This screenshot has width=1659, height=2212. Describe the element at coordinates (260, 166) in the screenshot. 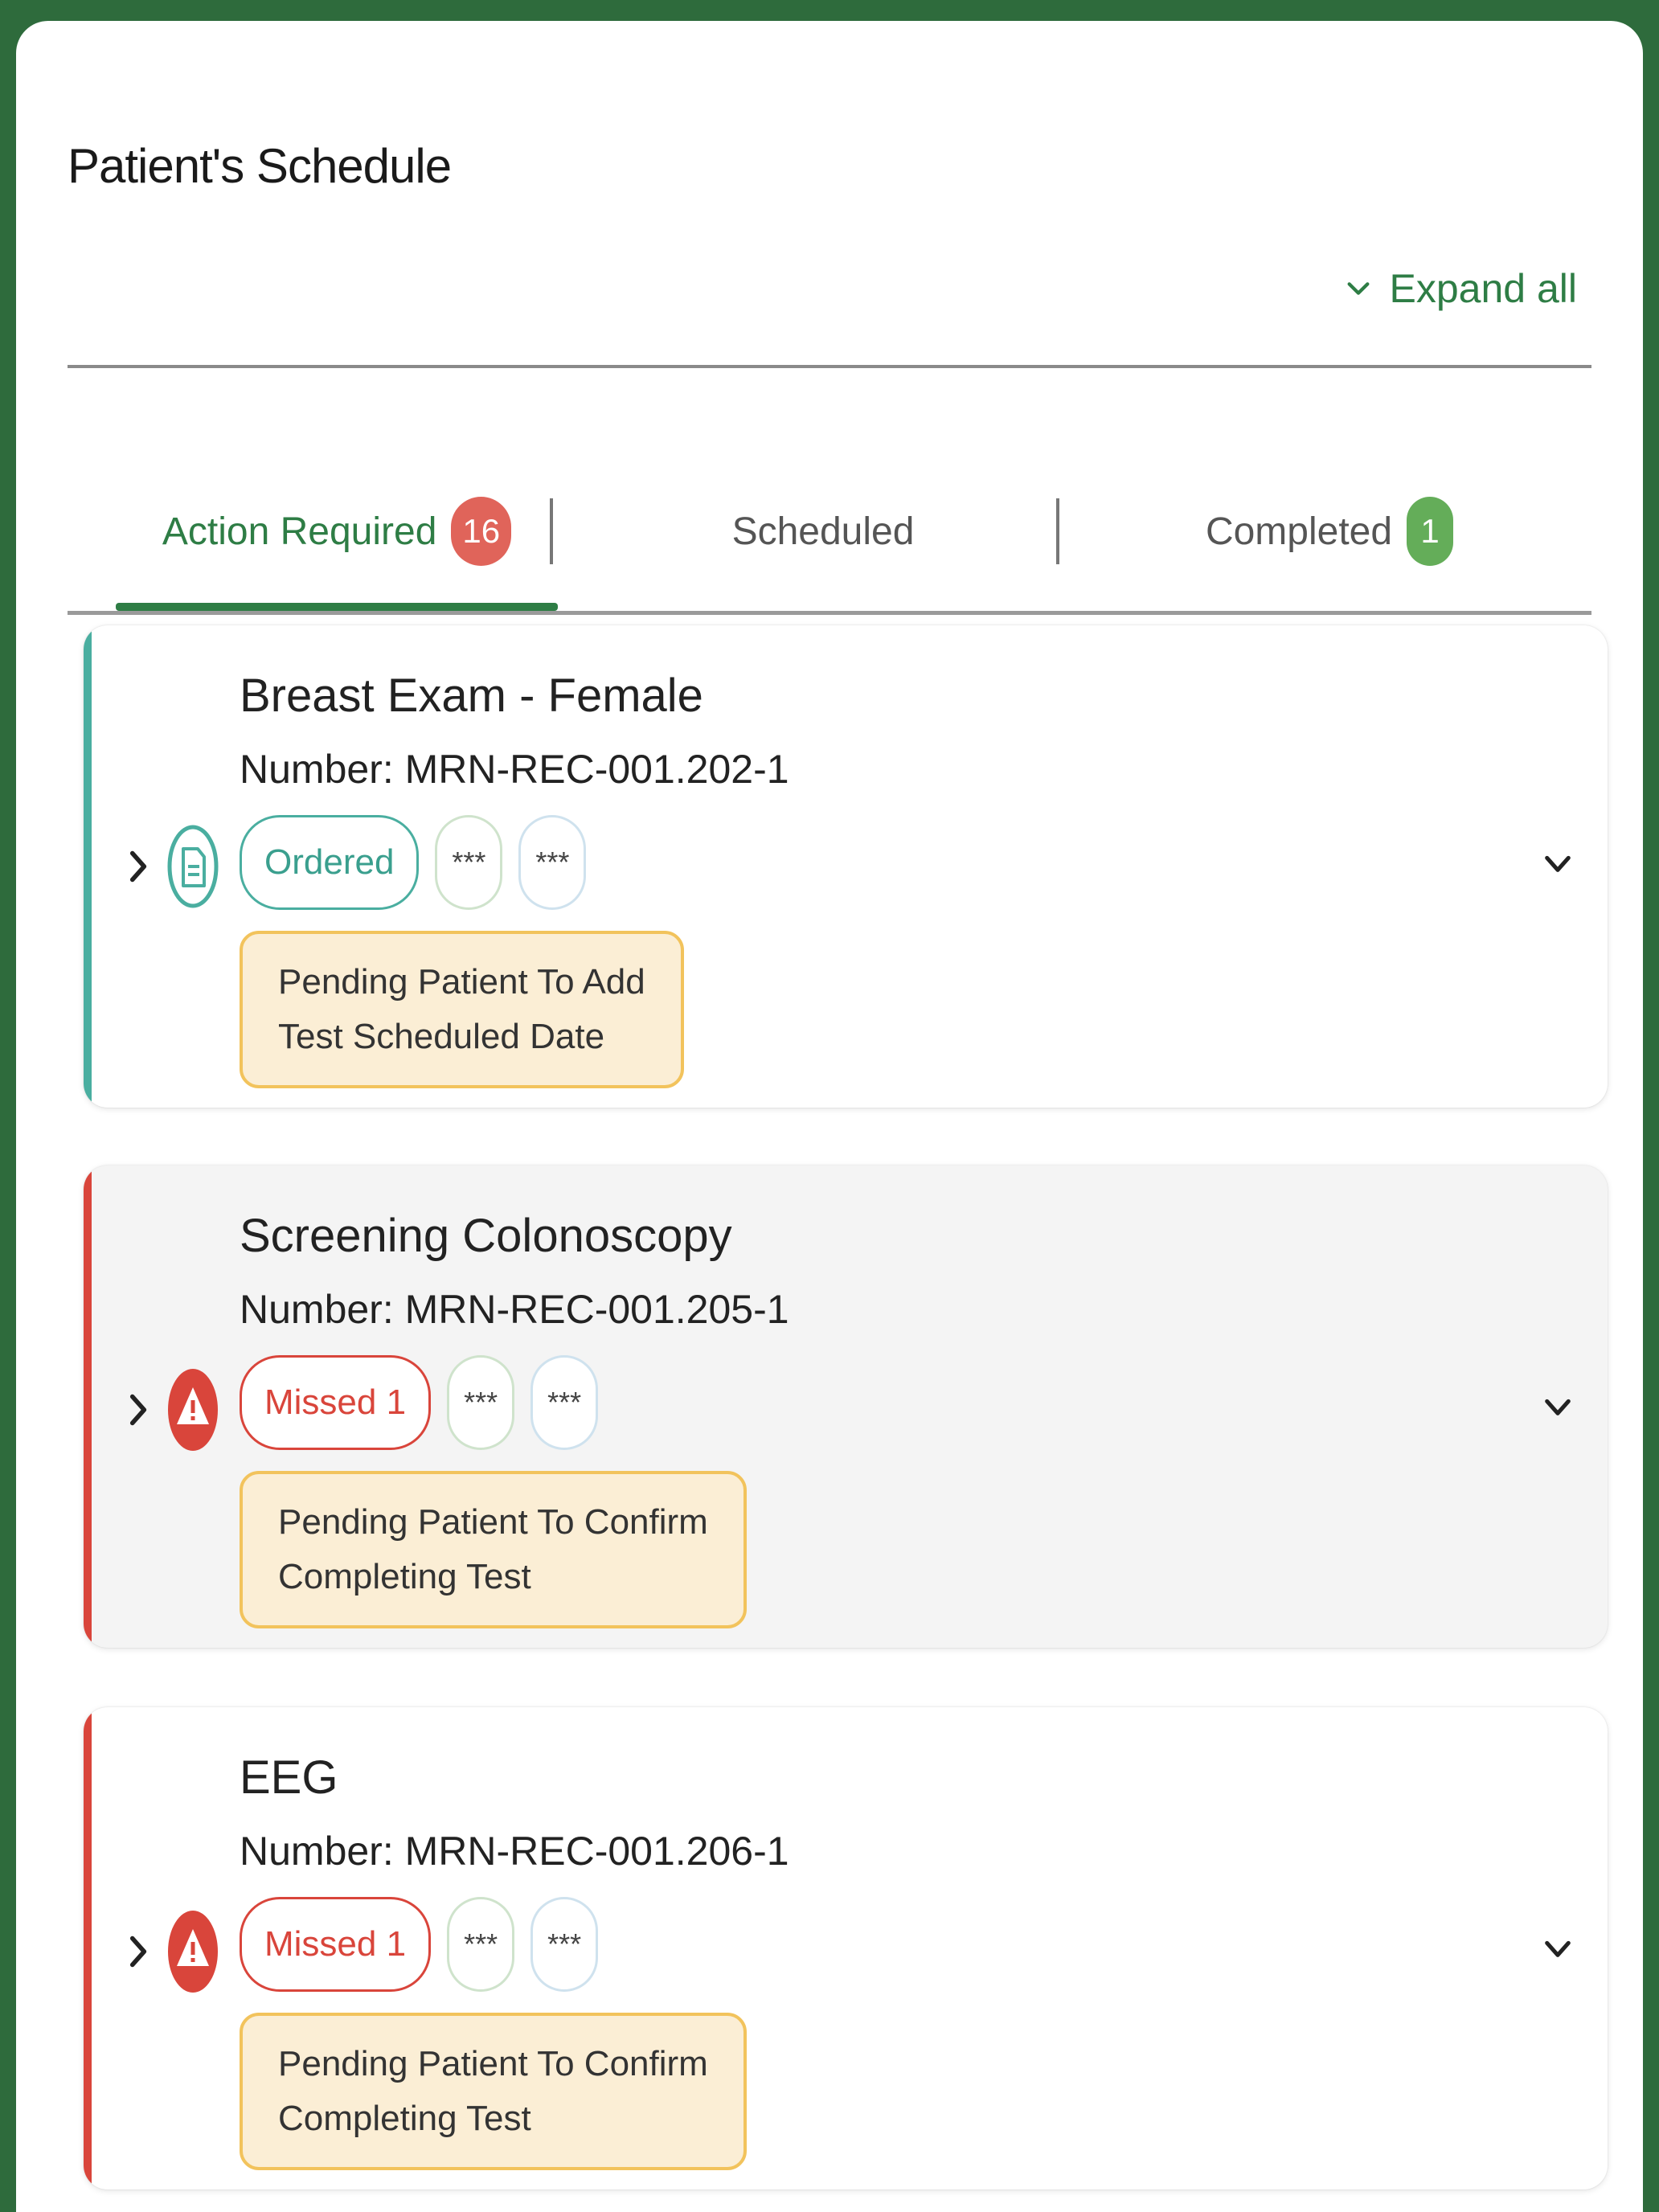

I see `page-title: Patient's Schedule` at that location.